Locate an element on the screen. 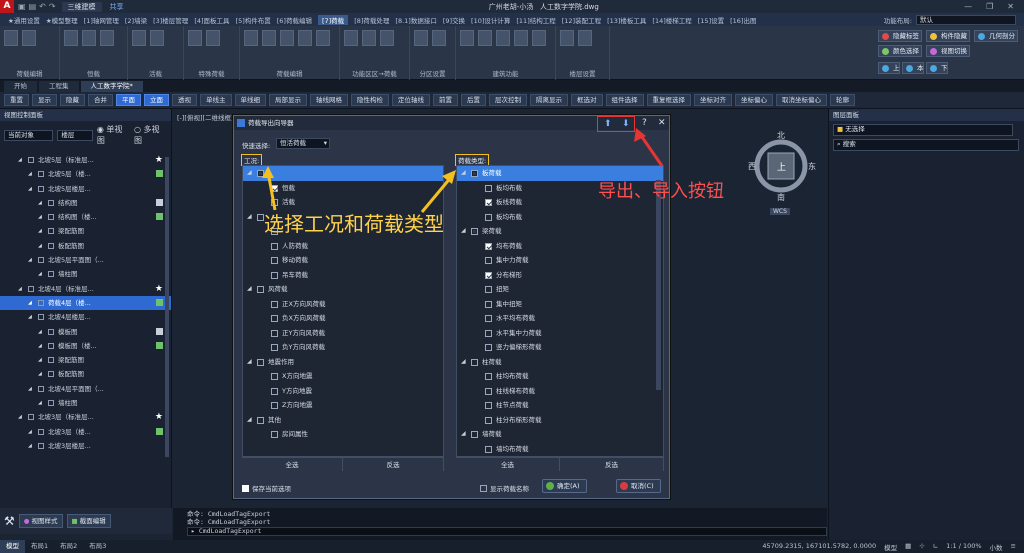 Image resolution: width=1024 pixels, height=553 pixels. tree-option-row: 竖力偏梯形荷载 is located at coordinates (560, 347).